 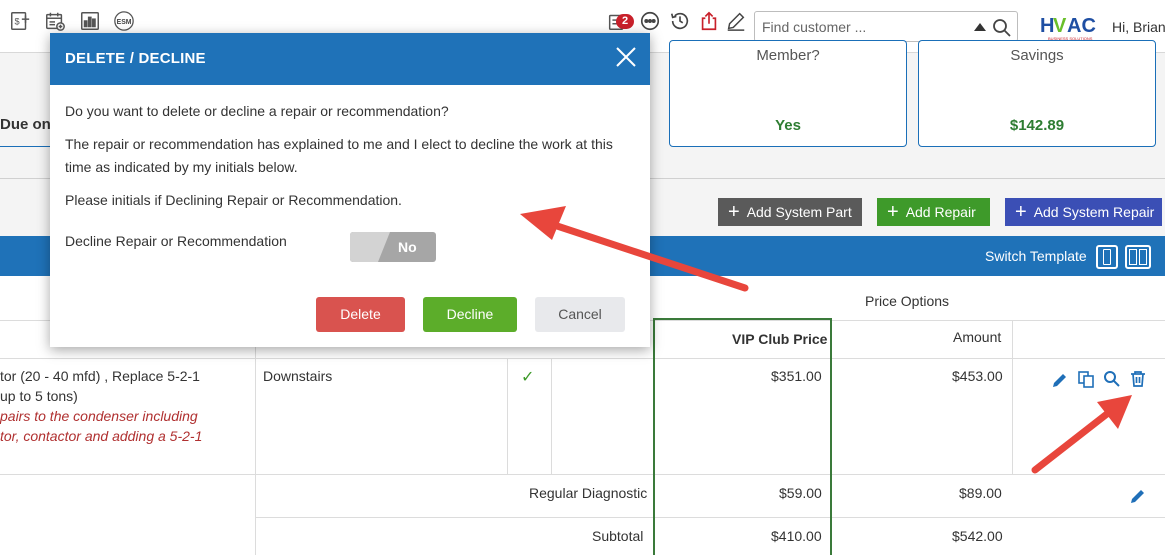 I want to click on decline-toggle-label: Decline Repair or Recommendation, so click(x=176, y=241).